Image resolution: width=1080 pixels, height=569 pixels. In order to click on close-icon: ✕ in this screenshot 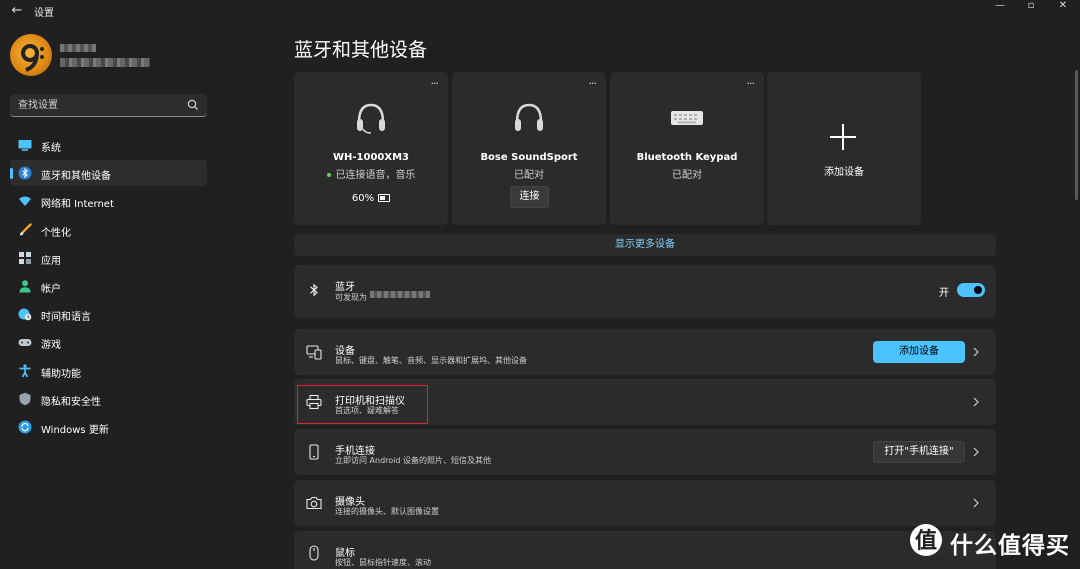, I will do `click(1063, 6)`.